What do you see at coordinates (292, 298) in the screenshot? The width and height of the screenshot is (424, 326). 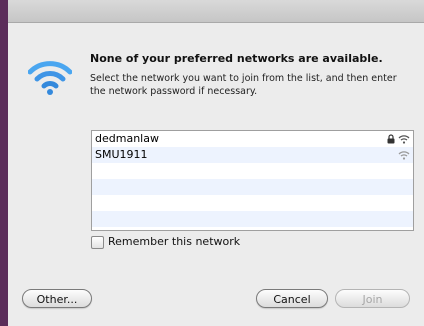 I see `cancel-button: Cancel` at bounding box center [292, 298].